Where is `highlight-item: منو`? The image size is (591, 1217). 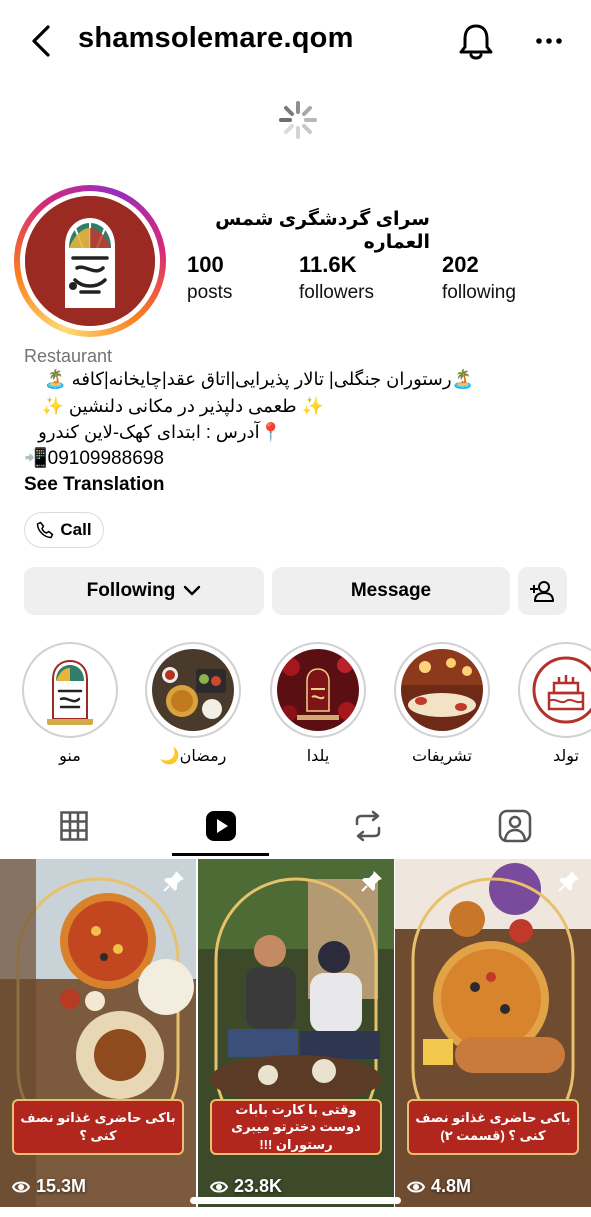 highlight-item: منو is located at coordinates (70, 704).